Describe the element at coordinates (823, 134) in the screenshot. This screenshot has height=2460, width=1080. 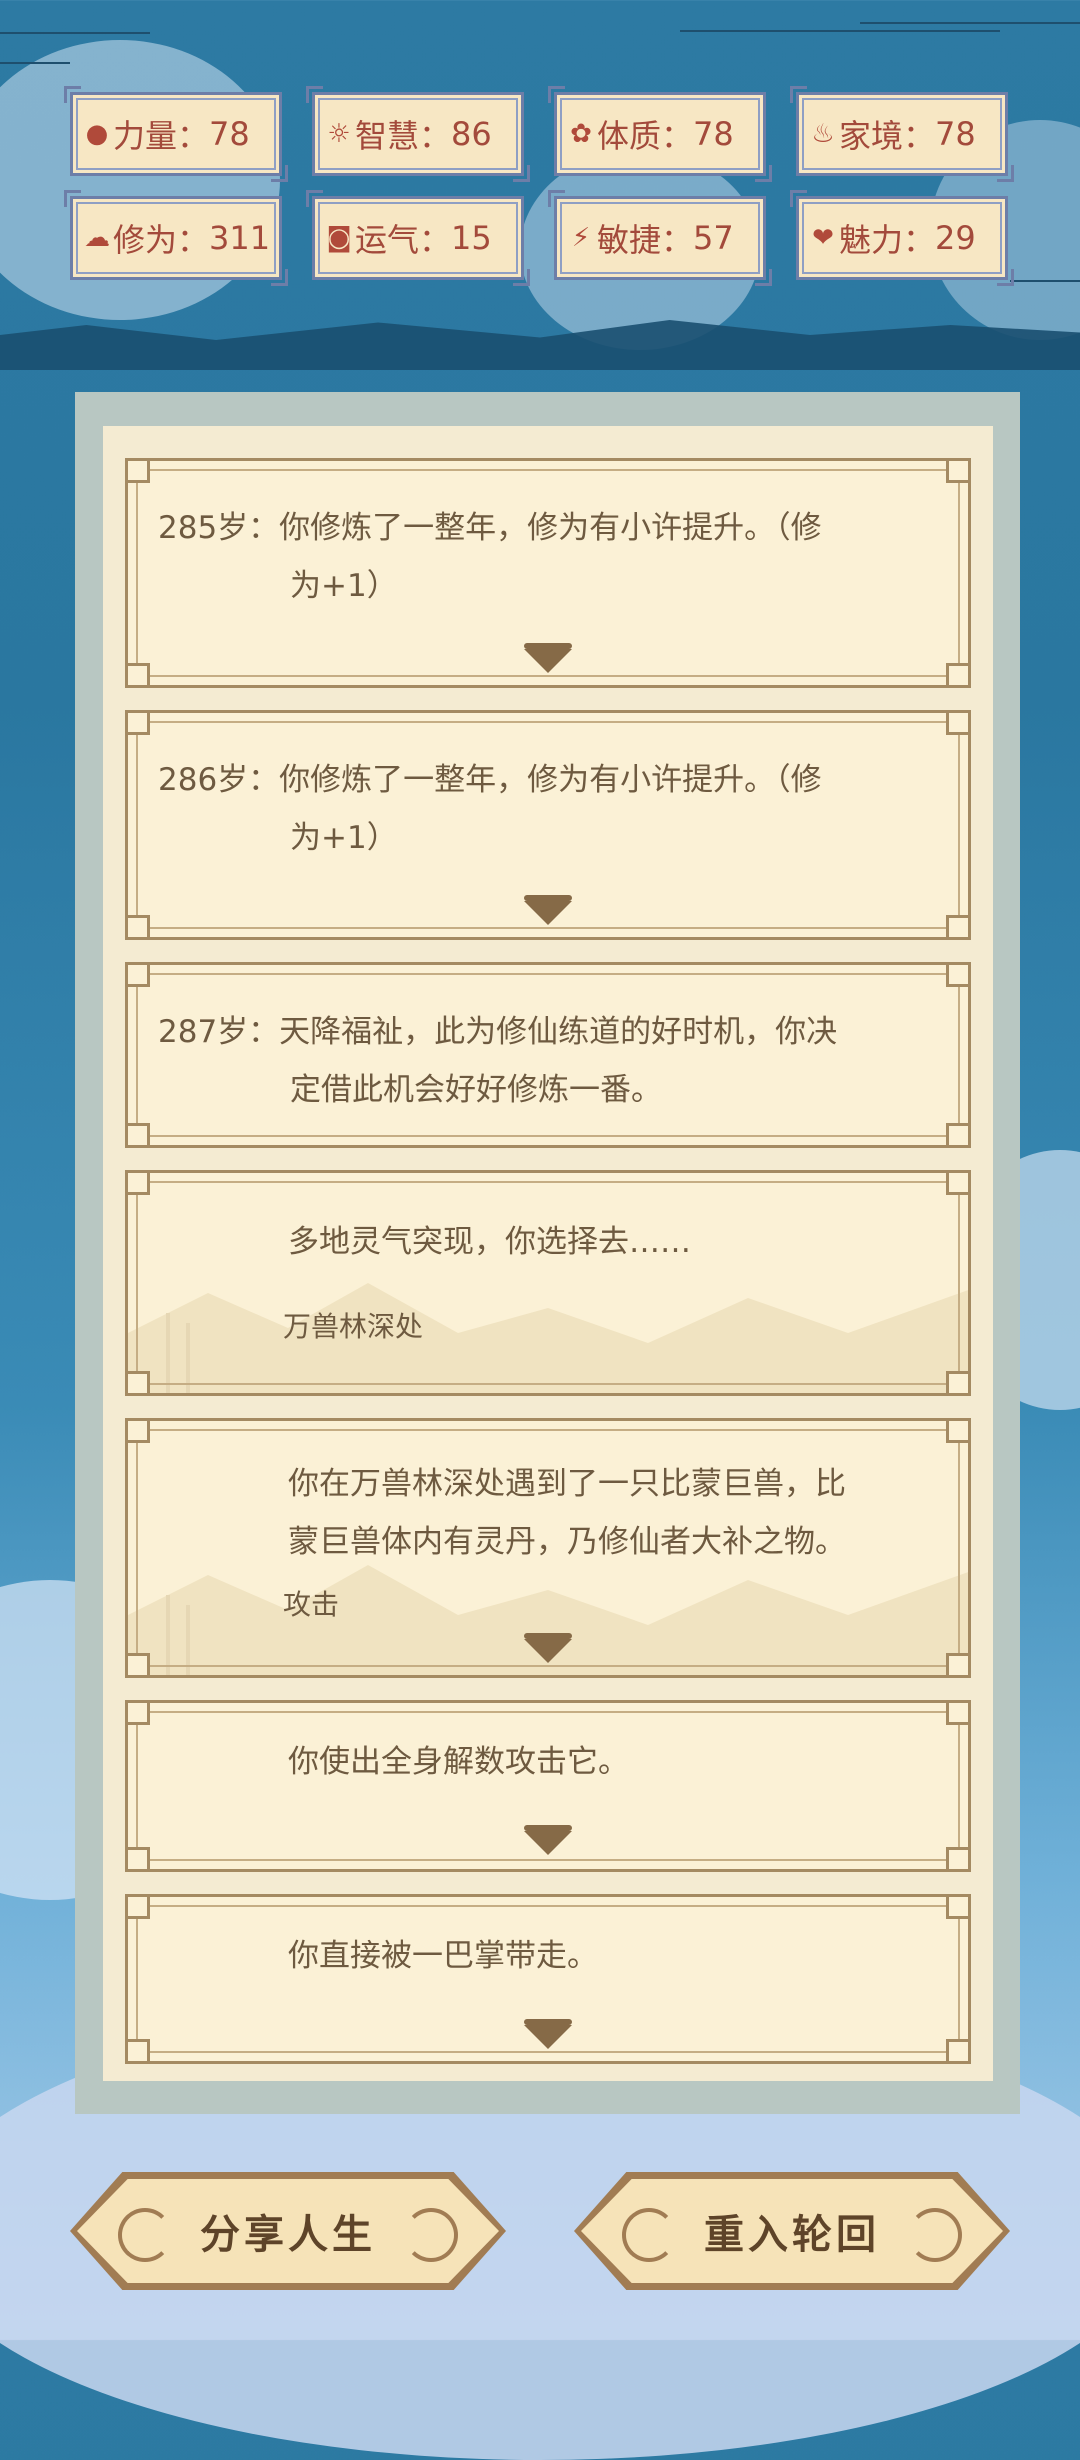
I see `family-icon: ♨` at that location.